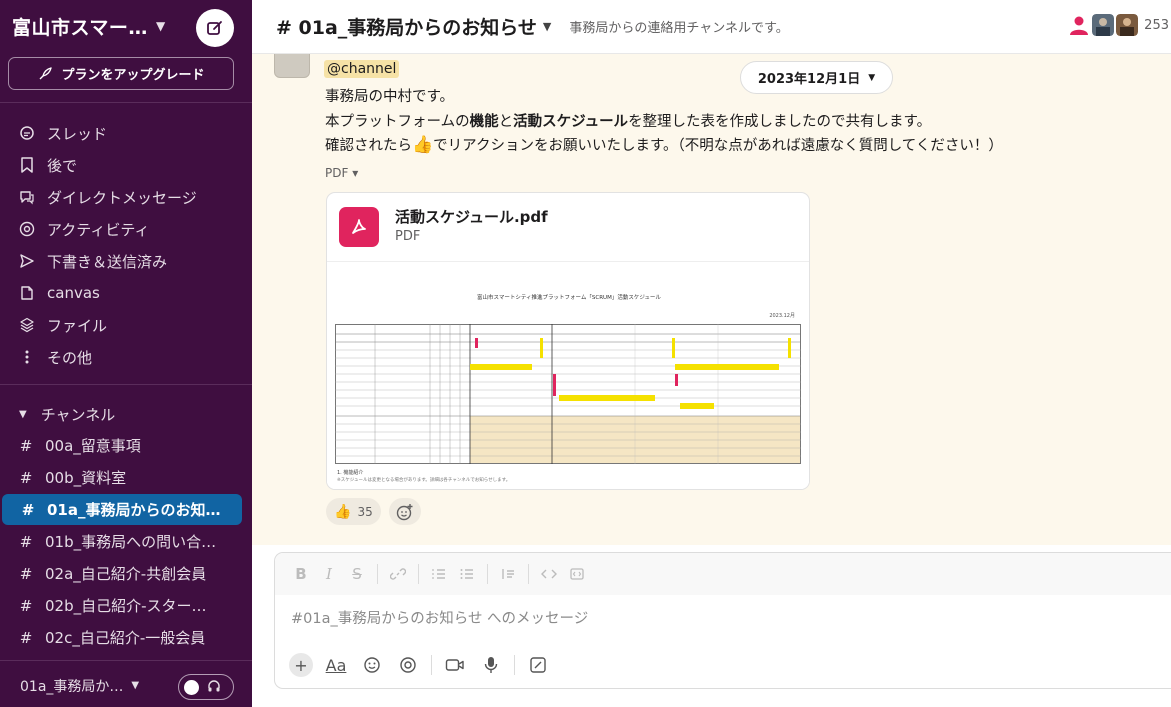 This screenshot has height=707, width=1171. What do you see at coordinates (329, 574) in the screenshot?
I see `italic-icon: I` at bounding box center [329, 574].